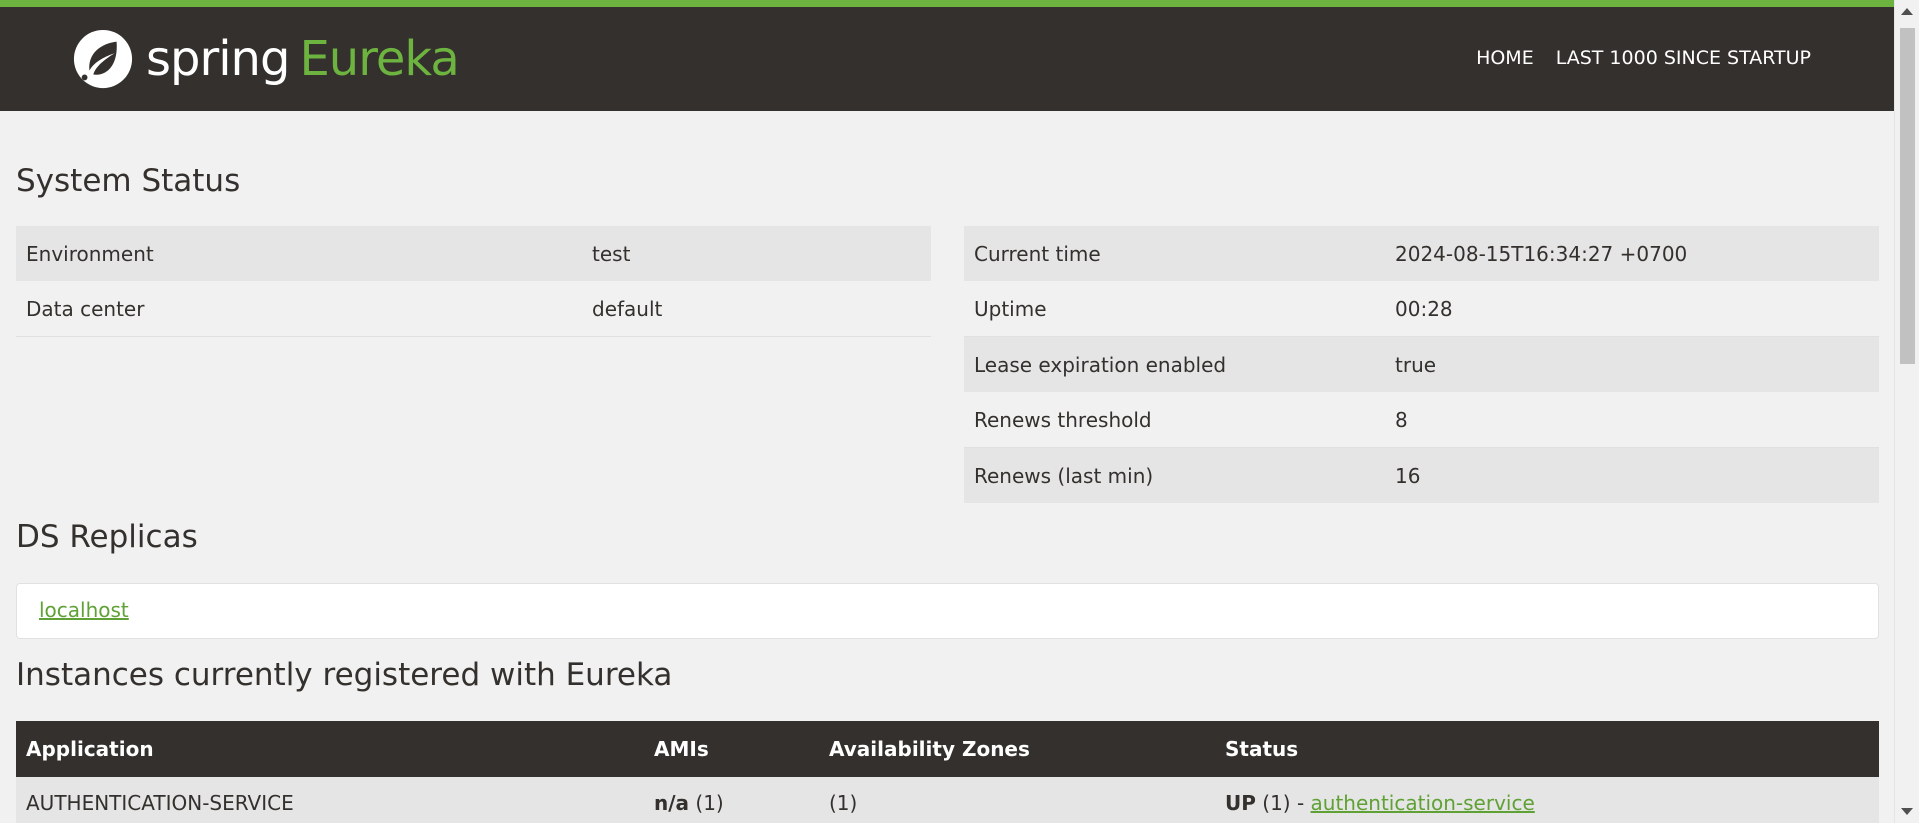  I want to click on amis-cell: n/a (1), so click(731, 800).